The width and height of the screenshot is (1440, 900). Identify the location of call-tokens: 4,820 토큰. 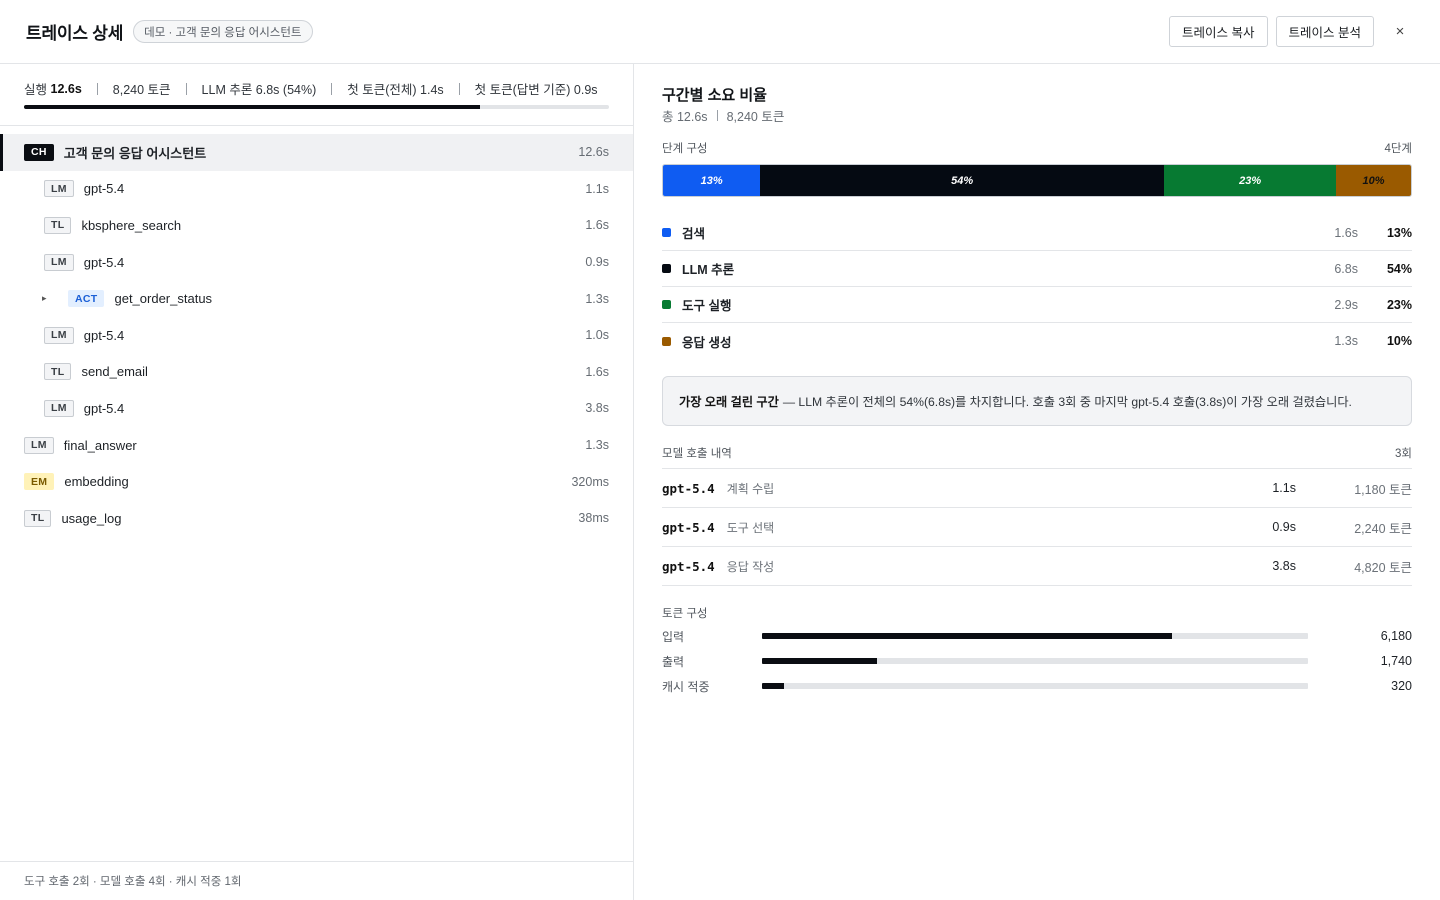
(1383, 567).